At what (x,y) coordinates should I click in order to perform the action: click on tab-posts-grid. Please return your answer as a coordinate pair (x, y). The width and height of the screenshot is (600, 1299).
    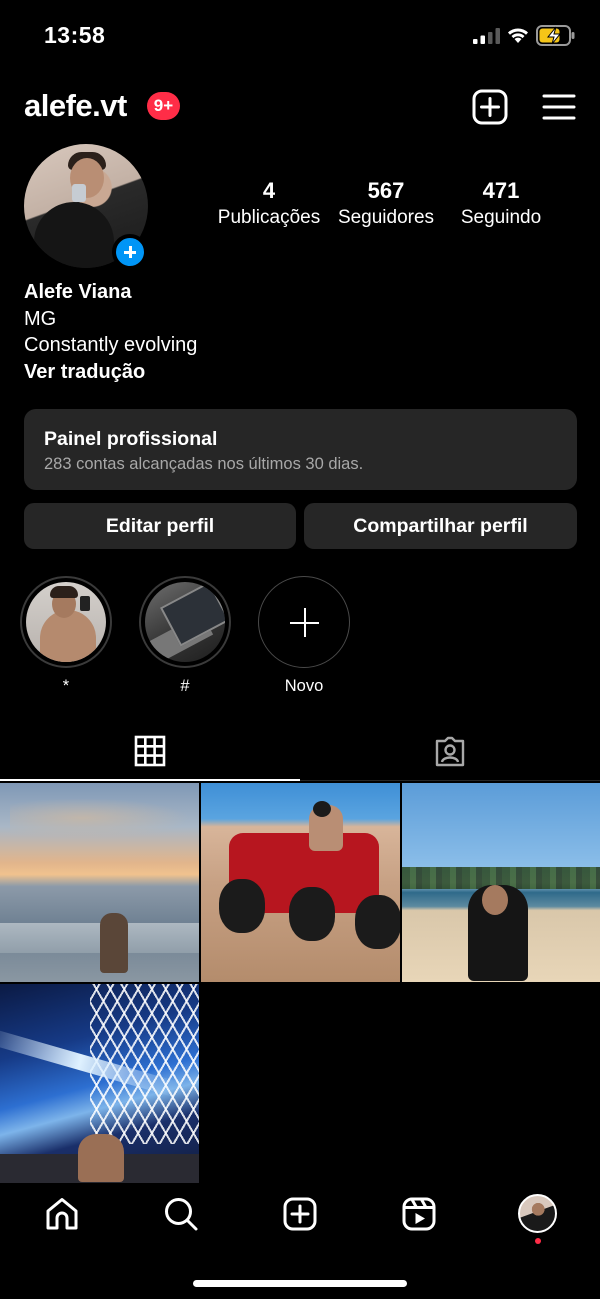
    Looking at the image, I should click on (150, 754).